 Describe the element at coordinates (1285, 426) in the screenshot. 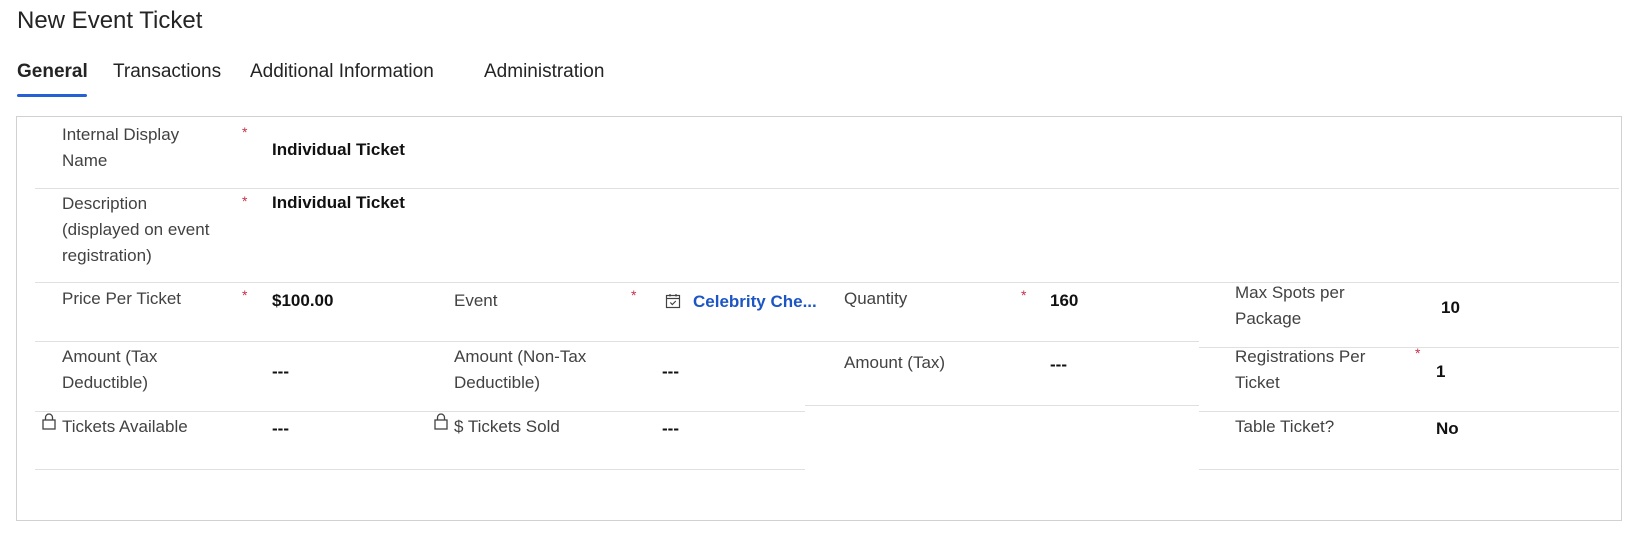

I see `table-ticket-label: Table Ticket?` at that location.